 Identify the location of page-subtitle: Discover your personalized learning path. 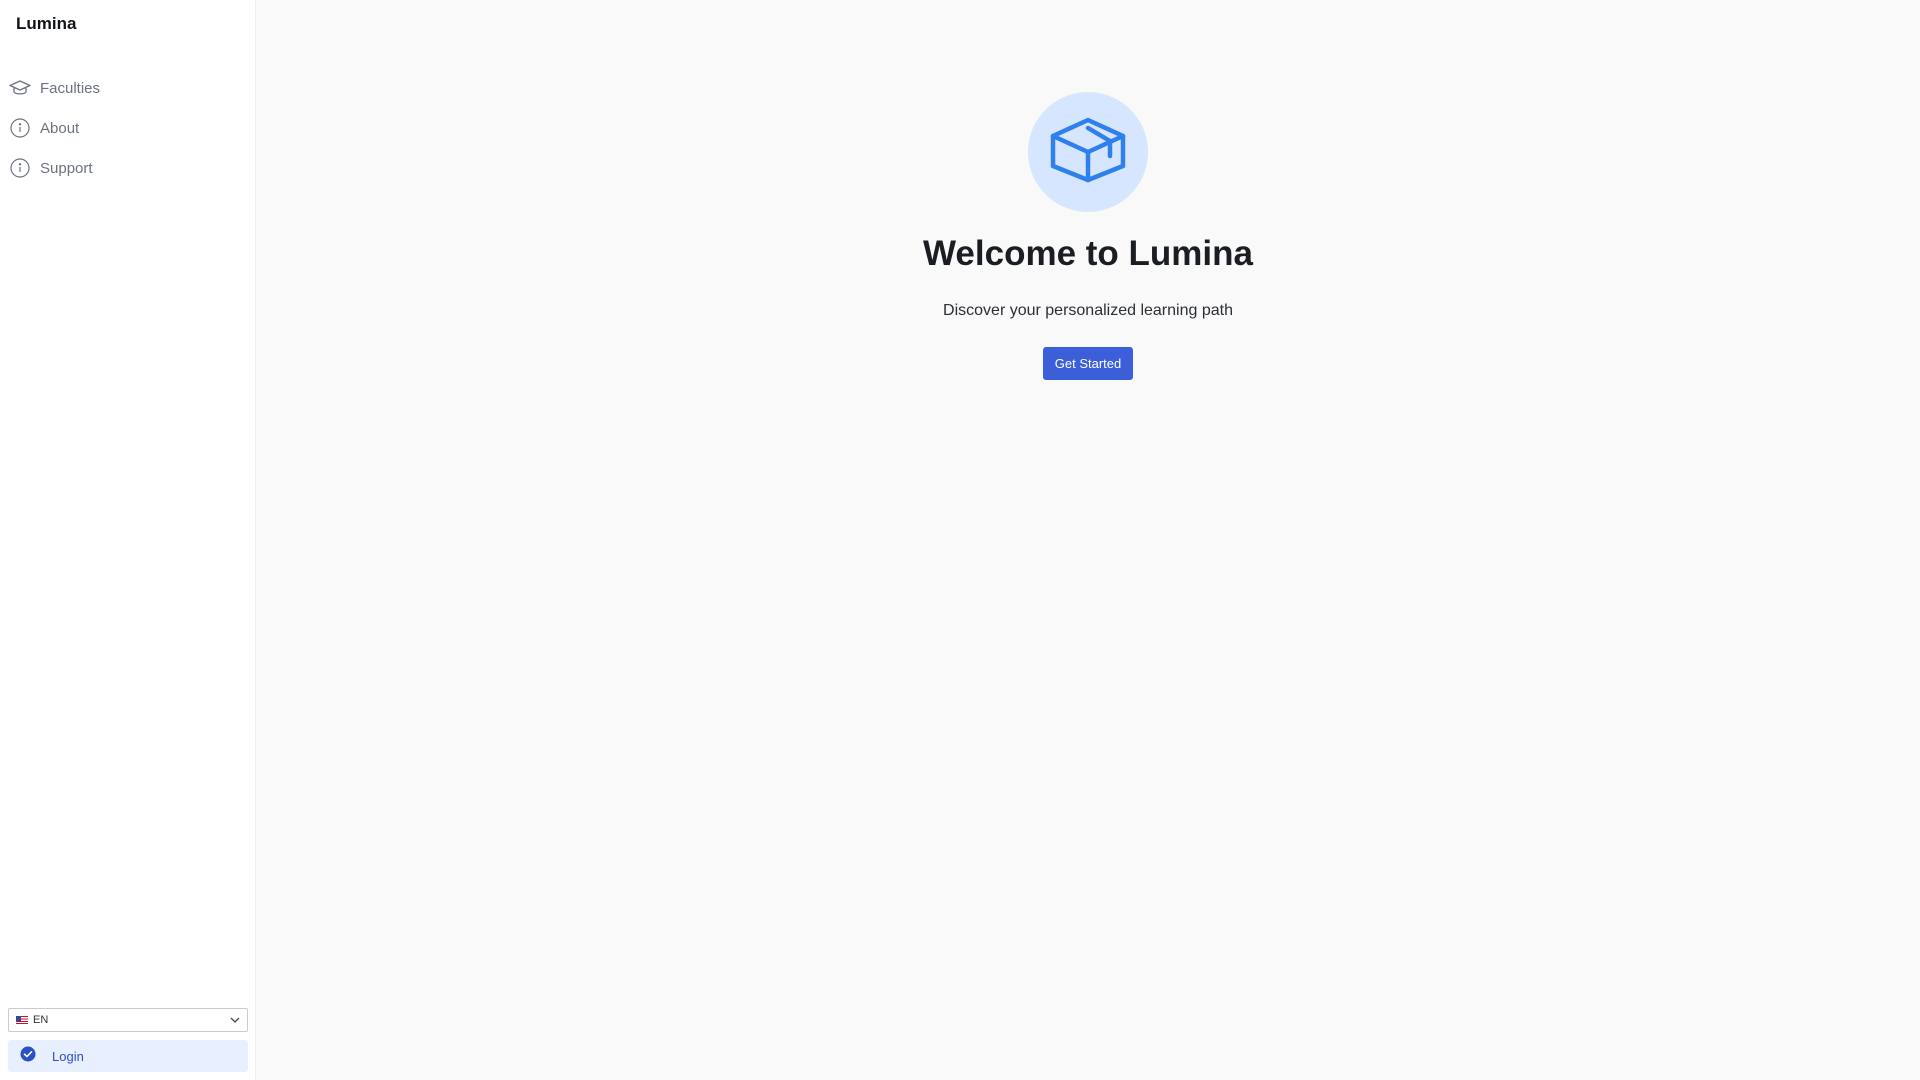
(1088, 310).